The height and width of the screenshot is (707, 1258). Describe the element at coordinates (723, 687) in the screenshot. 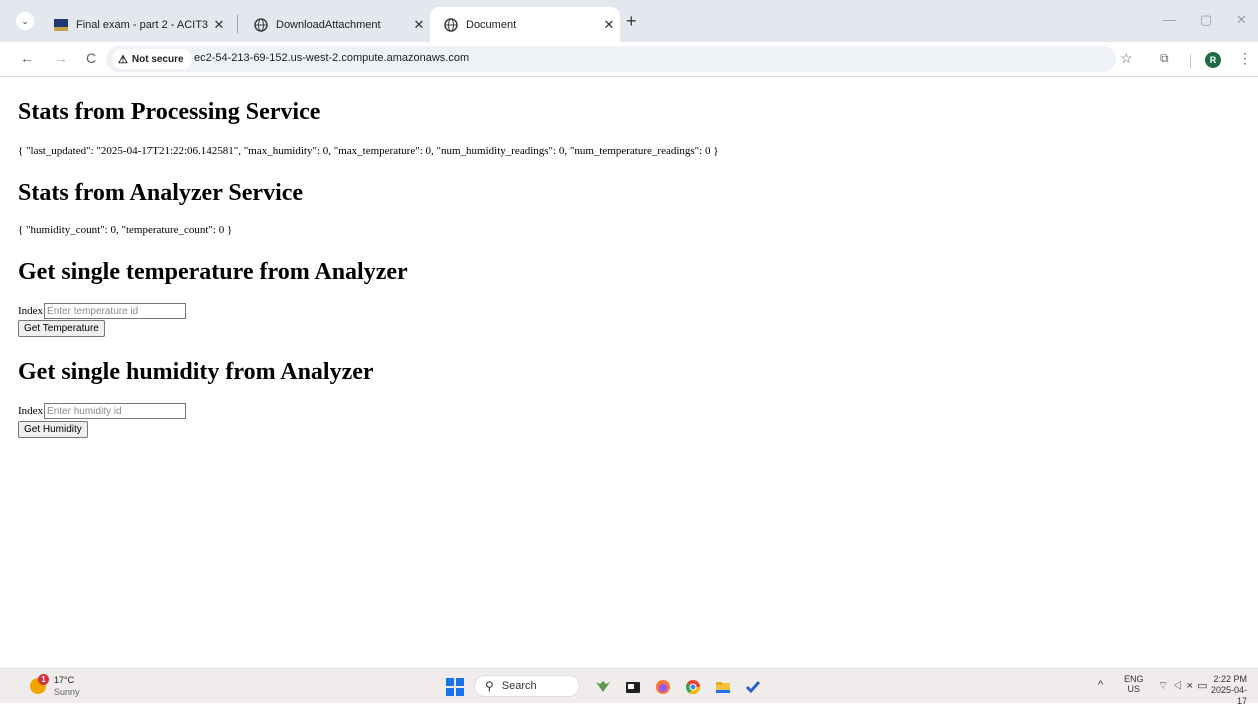

I see `file-explorer-icon` at that location.